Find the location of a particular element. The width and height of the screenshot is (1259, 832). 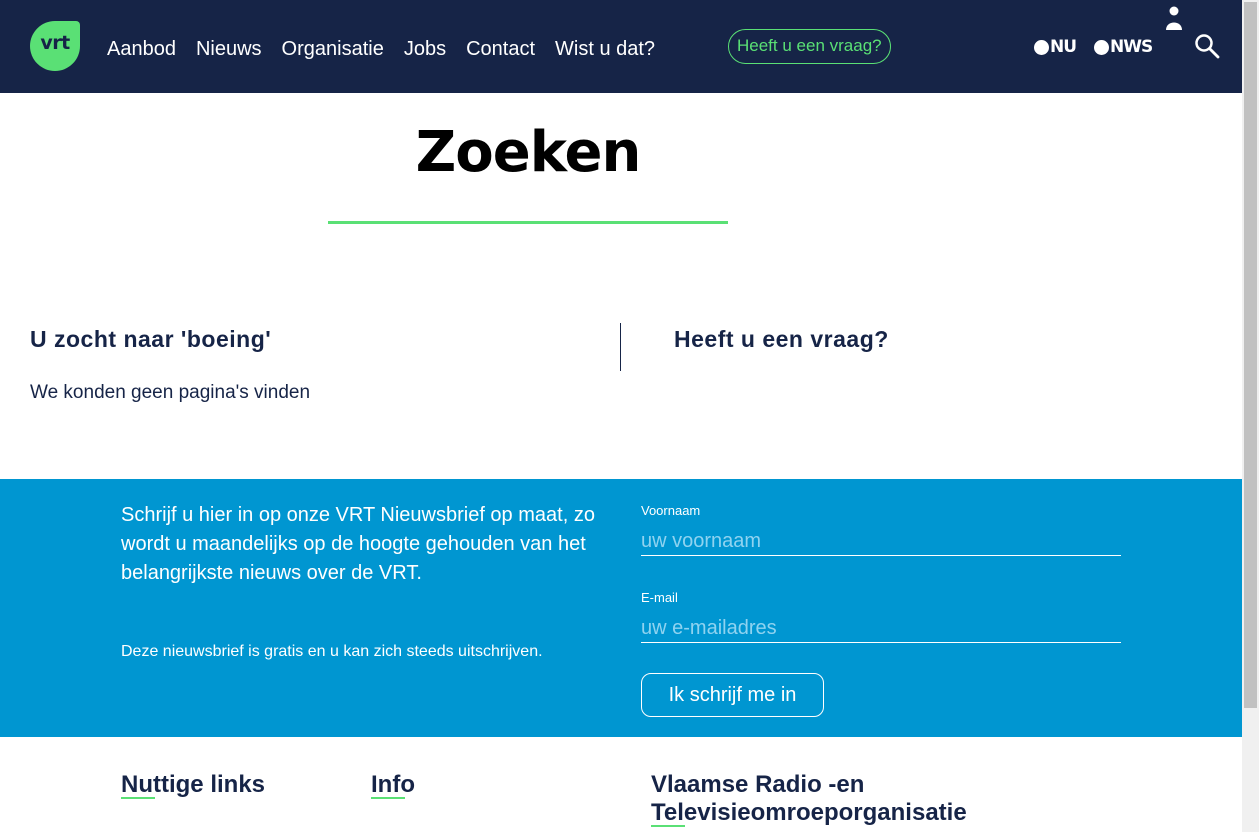

scrollbar-thumb is located at coordinates (1250, 355).